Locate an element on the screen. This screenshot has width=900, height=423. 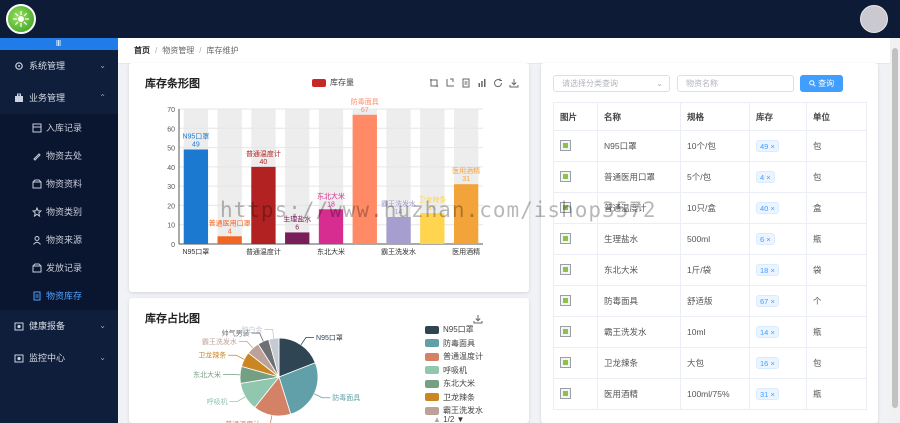
table-row: 医用酒精 100ml/75% 31 × 瓶 is located at coordinates (710, 394).